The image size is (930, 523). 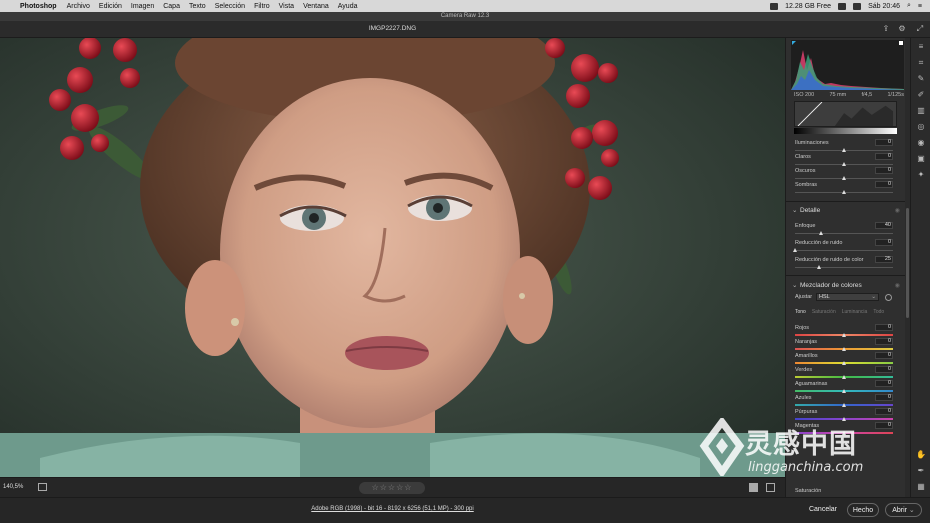 What do you see at coordinates (842, 6) in the screenshot?
I see `wifi-icon` at bounding box center [842, 6].